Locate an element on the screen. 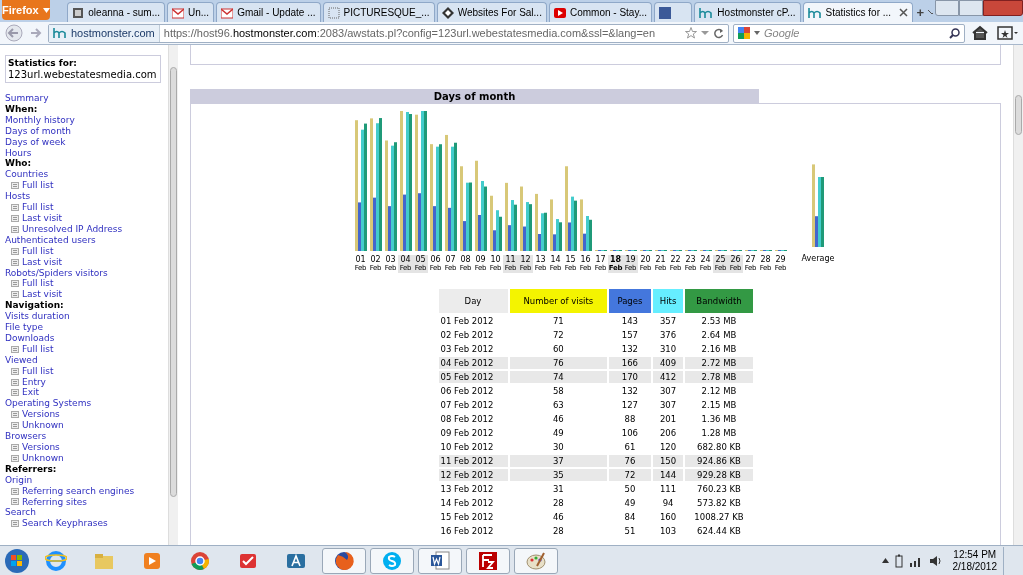 The width and height of the screenshot is (1023, 575). table-cell-text: 357 is located at coordinates (668, 321).